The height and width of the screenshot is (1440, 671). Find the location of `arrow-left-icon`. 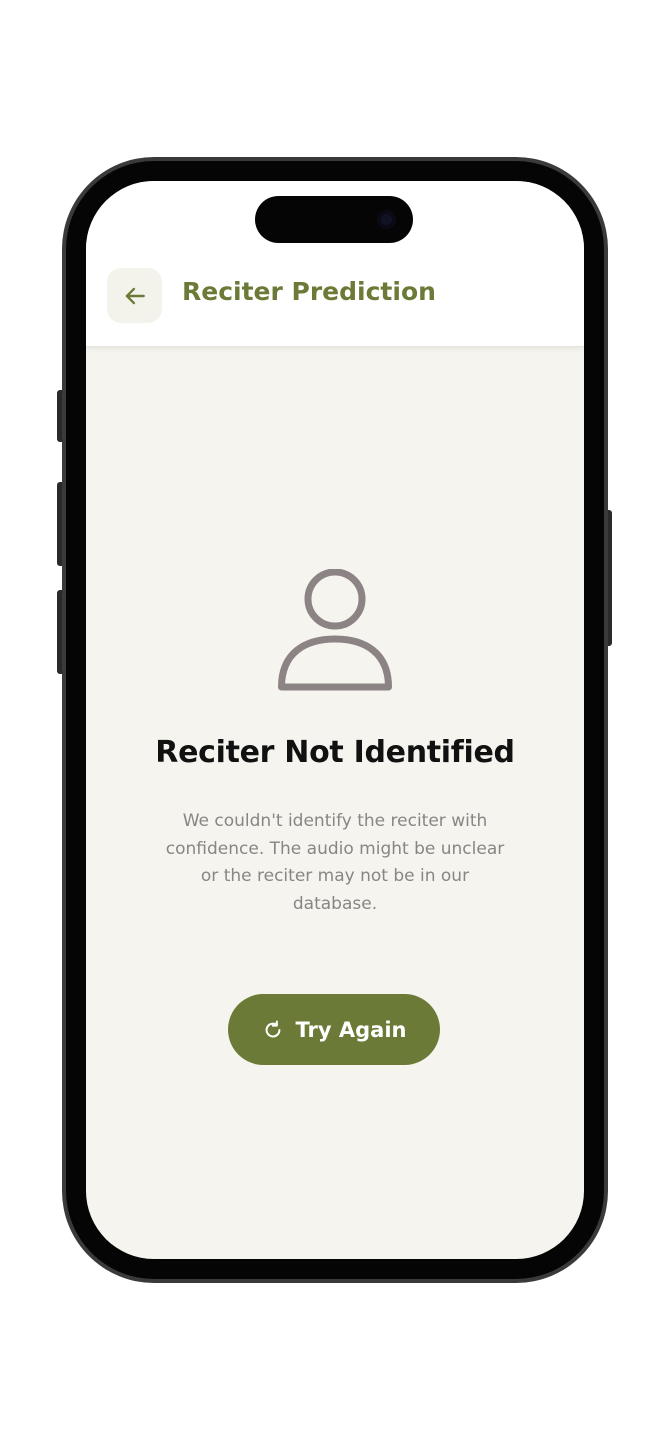

arrow-left-icon is located at coordinates (135, 295).